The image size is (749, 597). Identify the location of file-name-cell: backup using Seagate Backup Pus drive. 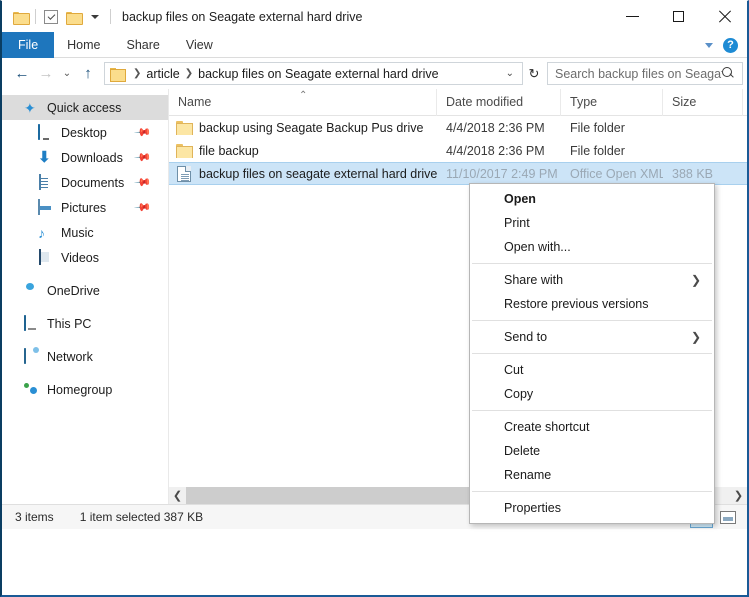
(303, 127).